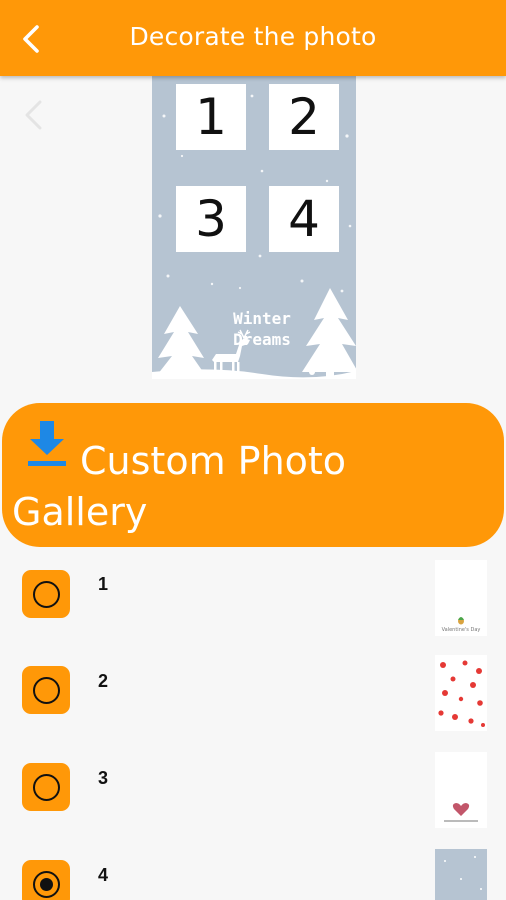  What do you see at coordinates (461, 598) in the screenshot?
I see `option-thumbnail-1: Valentine's Day` at bounding box center [461, 598].